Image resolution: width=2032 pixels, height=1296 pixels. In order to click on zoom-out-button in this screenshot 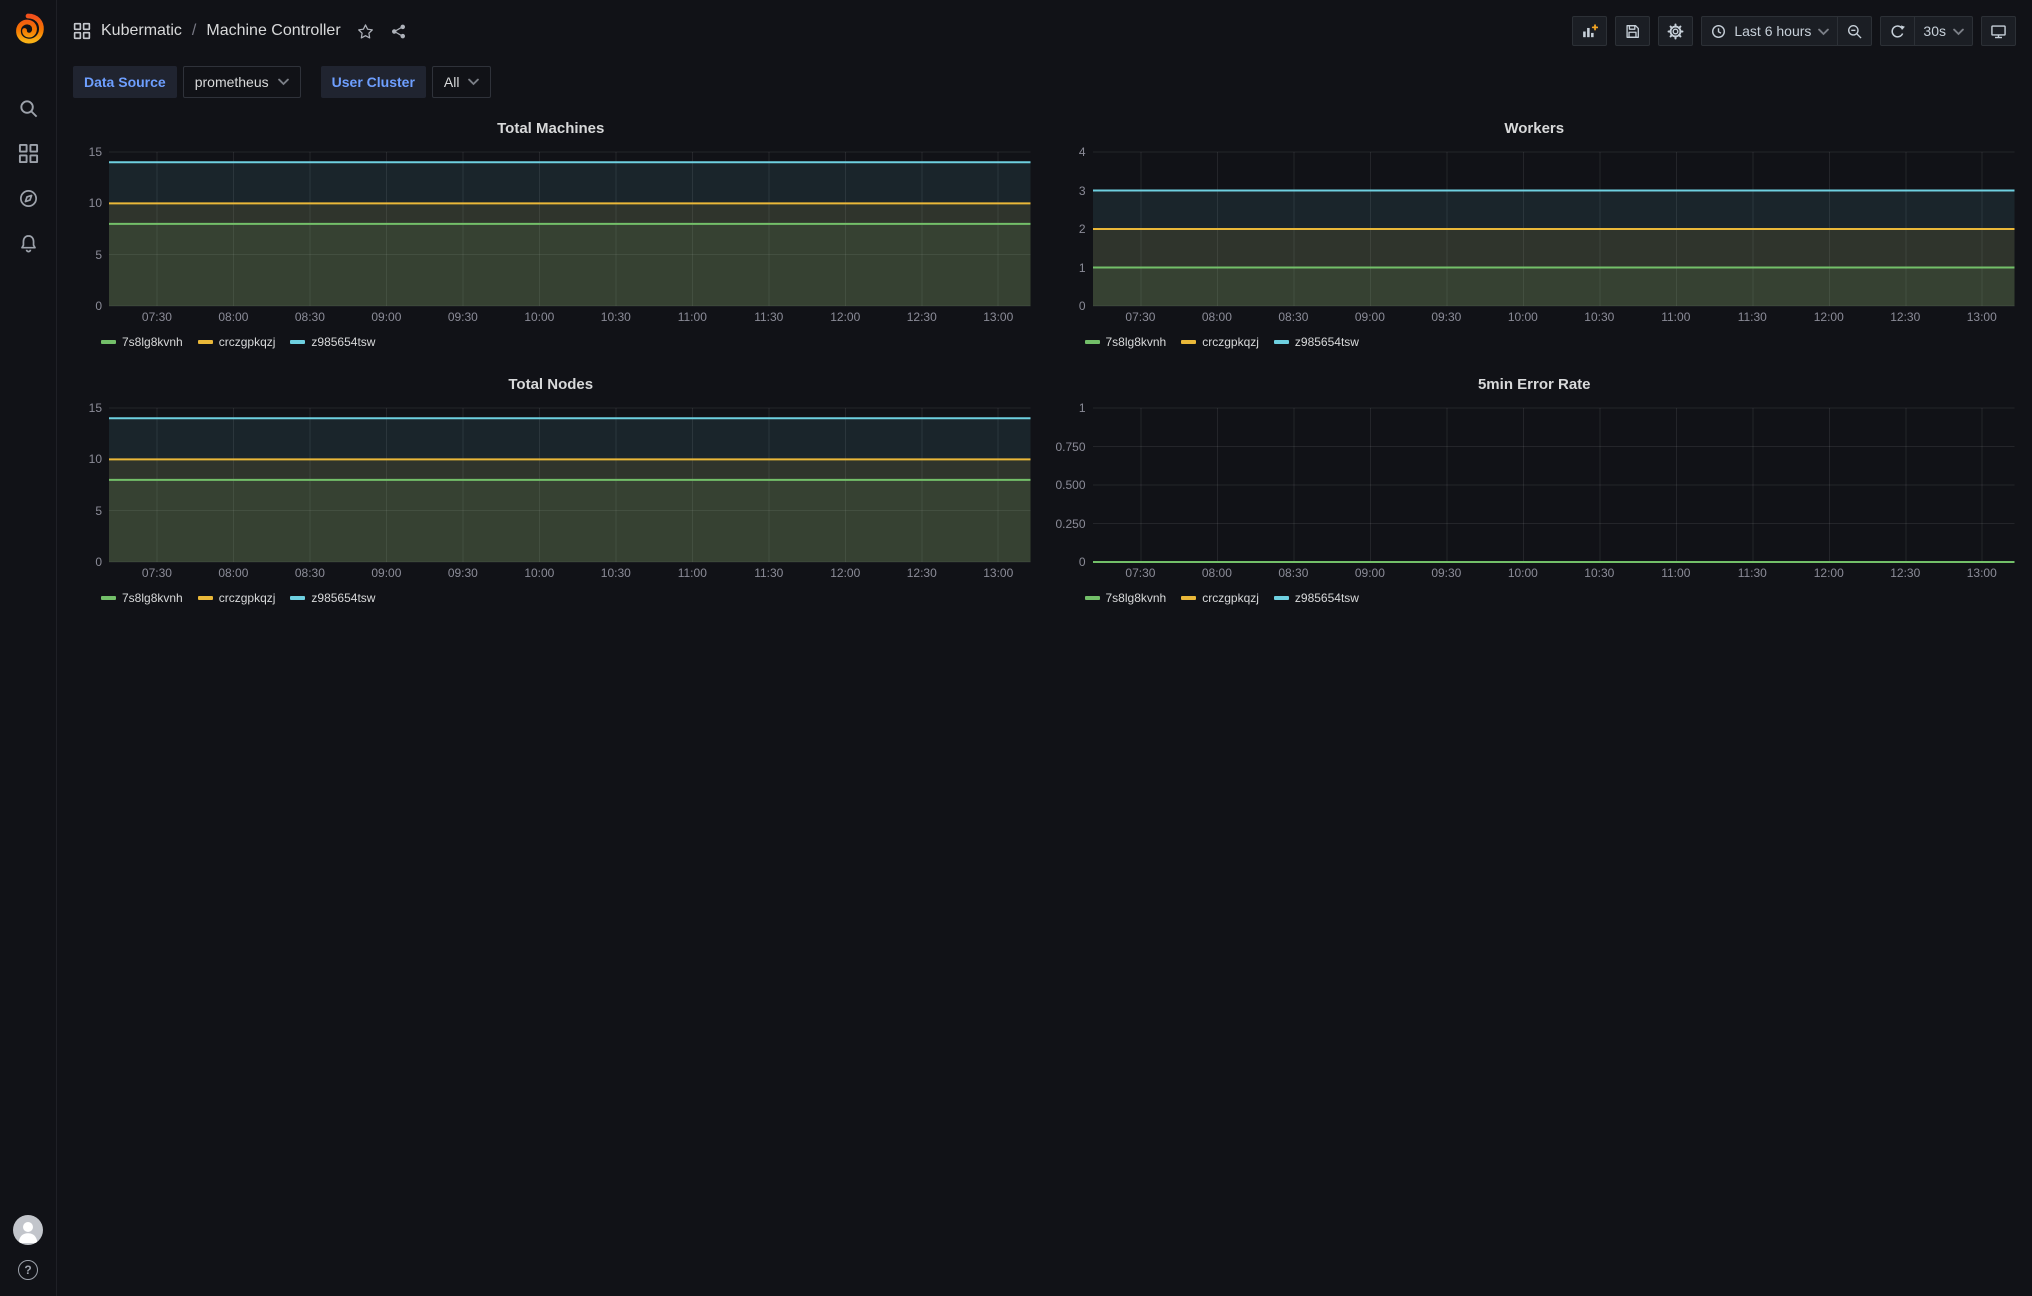, I will do `click(1855, 31)`.